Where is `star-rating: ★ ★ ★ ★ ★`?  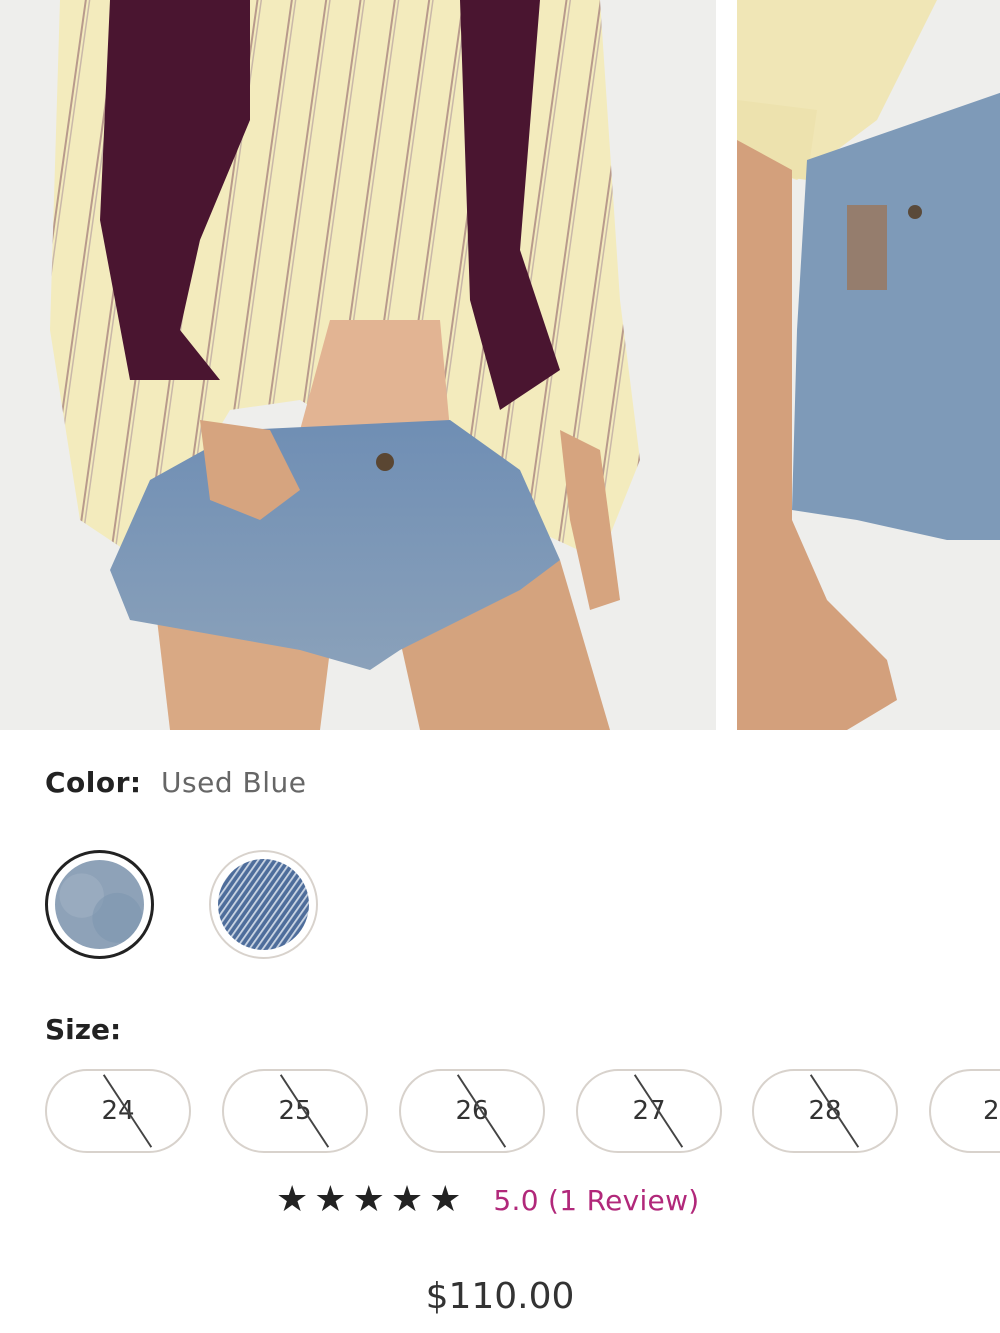 star-rating: ★ ★ ★ ★ ★ is located at coordinates (368, 1200).